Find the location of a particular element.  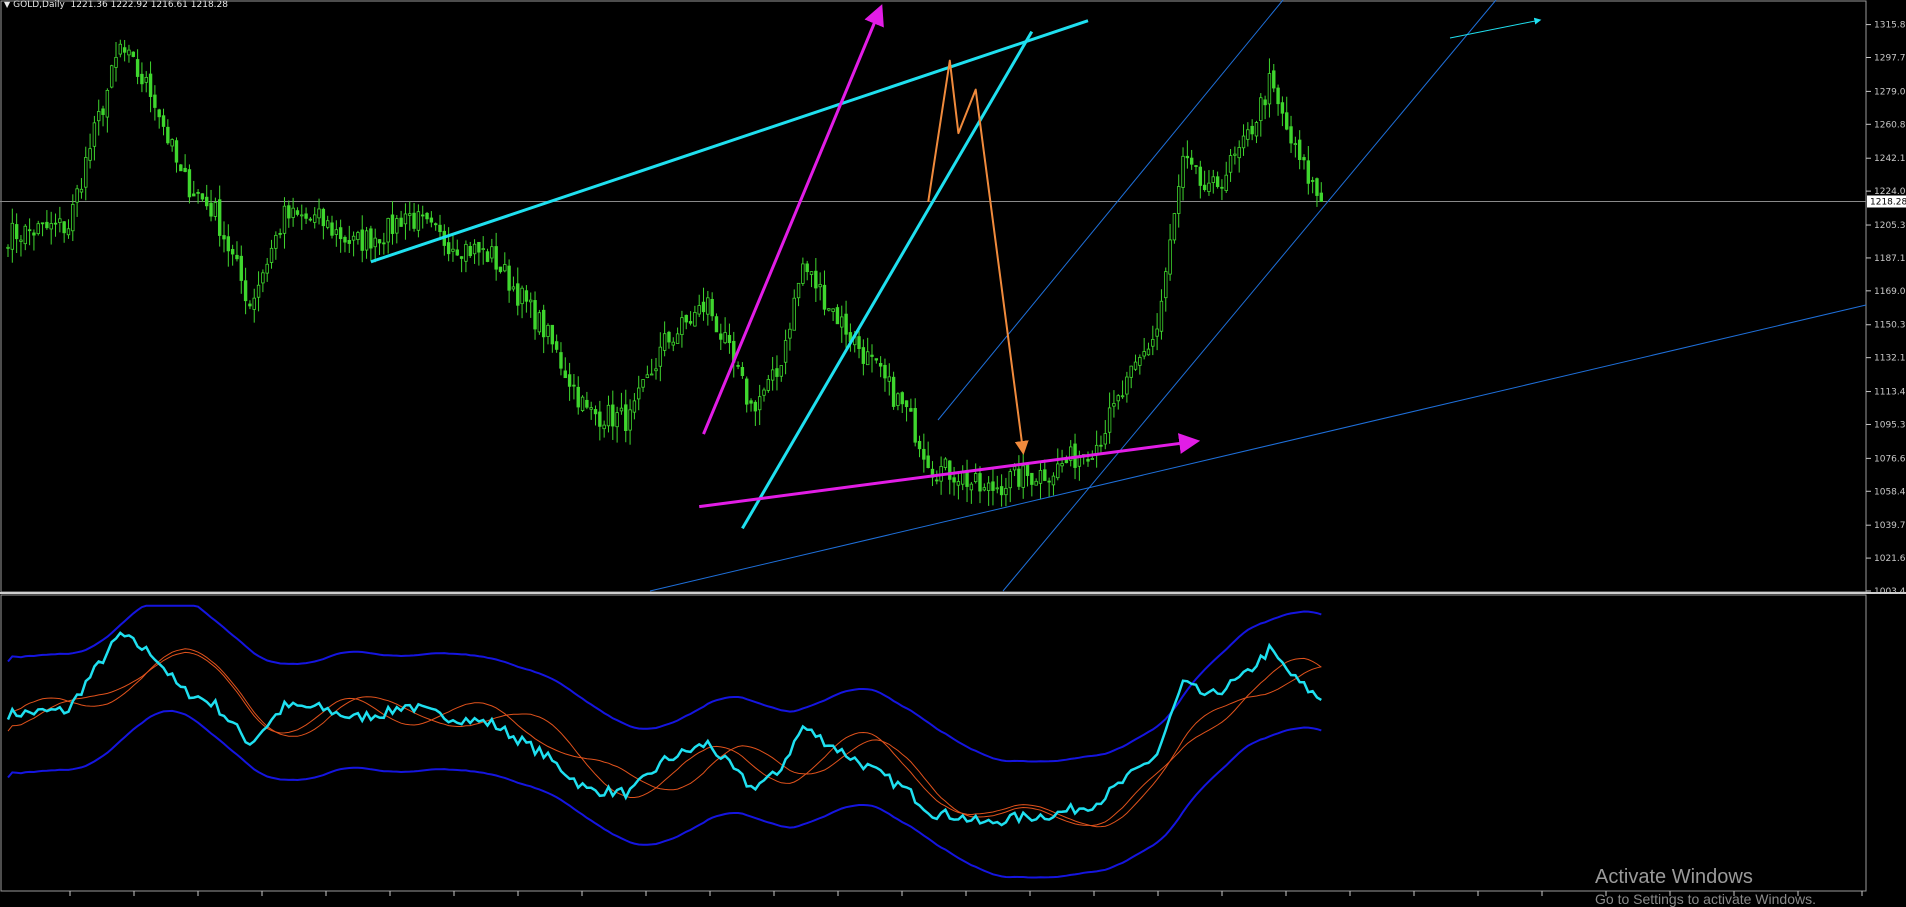

y-tick-label: 1187.15 is located at coordinates (1890, 259).